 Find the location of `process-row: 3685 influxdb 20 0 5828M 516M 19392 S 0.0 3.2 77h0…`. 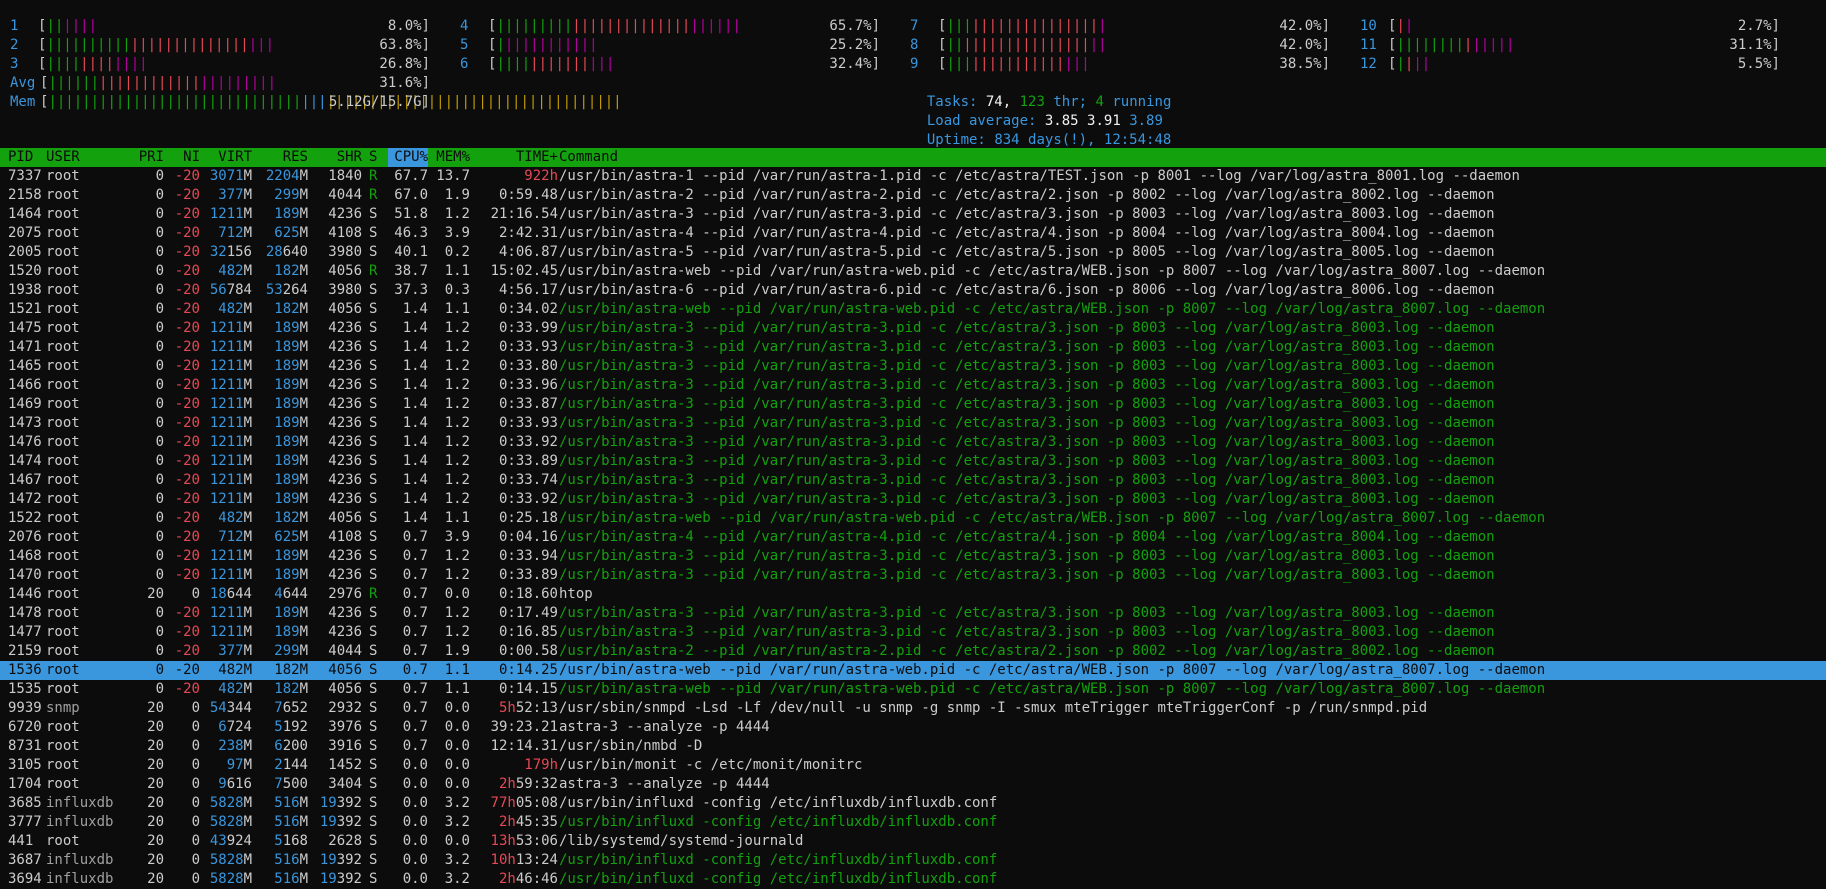

process-row: 3685 influxdb 20 0 5828M 516M 19392 S 0.0 3.2 77h0… is located at coordinates (913, 803).